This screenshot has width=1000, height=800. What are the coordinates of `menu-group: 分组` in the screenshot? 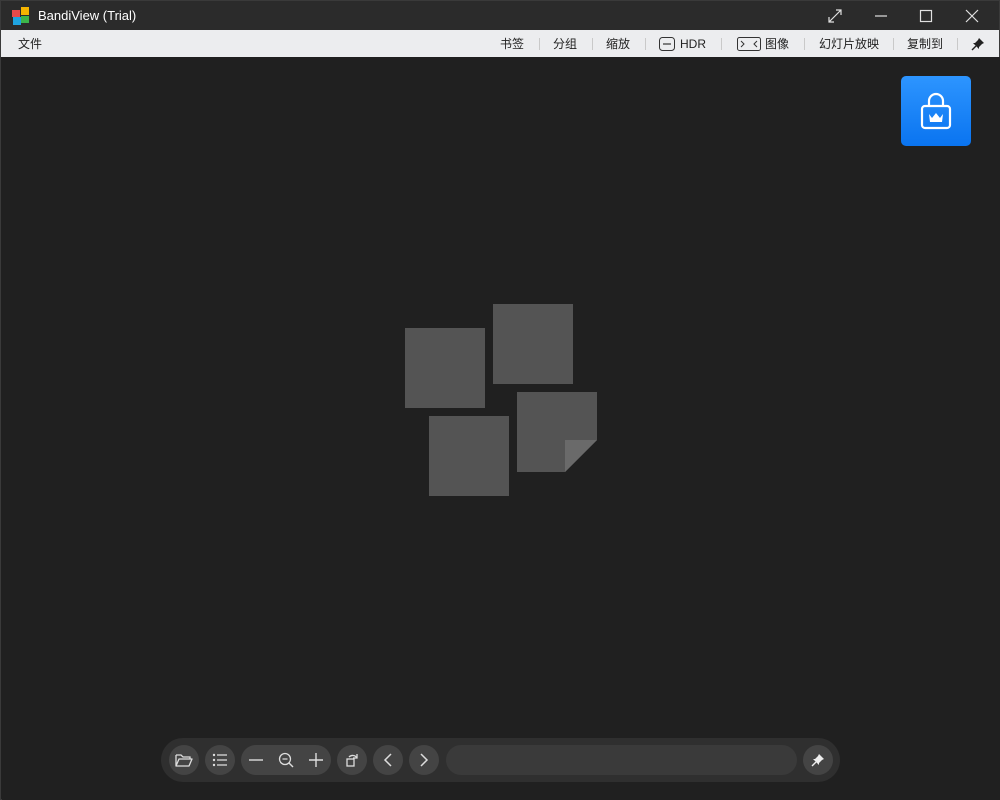 It's located at (565, 43).